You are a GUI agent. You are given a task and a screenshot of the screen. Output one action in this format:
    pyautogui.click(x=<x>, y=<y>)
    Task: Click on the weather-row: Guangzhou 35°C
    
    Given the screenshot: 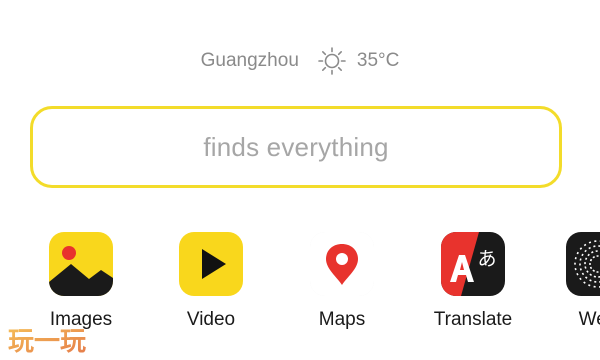 What is the action you would take?
    pyautogui.click(x=300, y=61)
    